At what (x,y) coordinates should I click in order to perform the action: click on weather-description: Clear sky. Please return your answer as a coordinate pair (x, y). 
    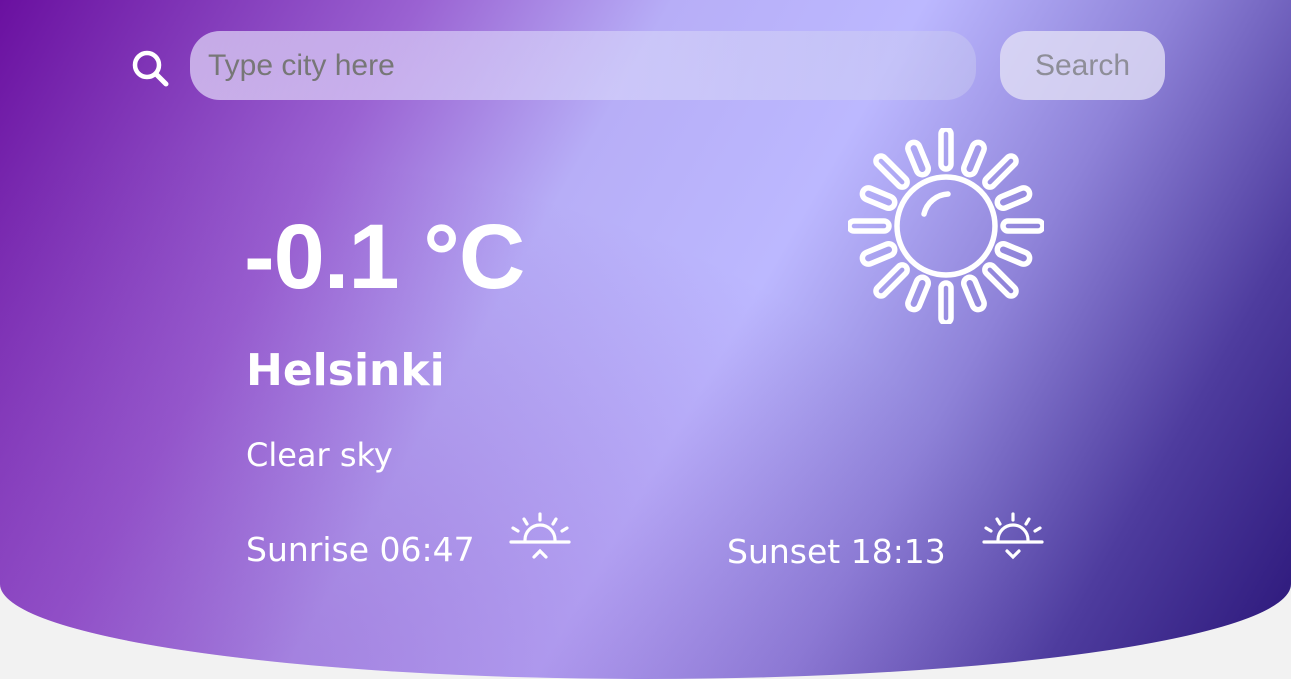
    Looking at the image, I should click on (319, 455).